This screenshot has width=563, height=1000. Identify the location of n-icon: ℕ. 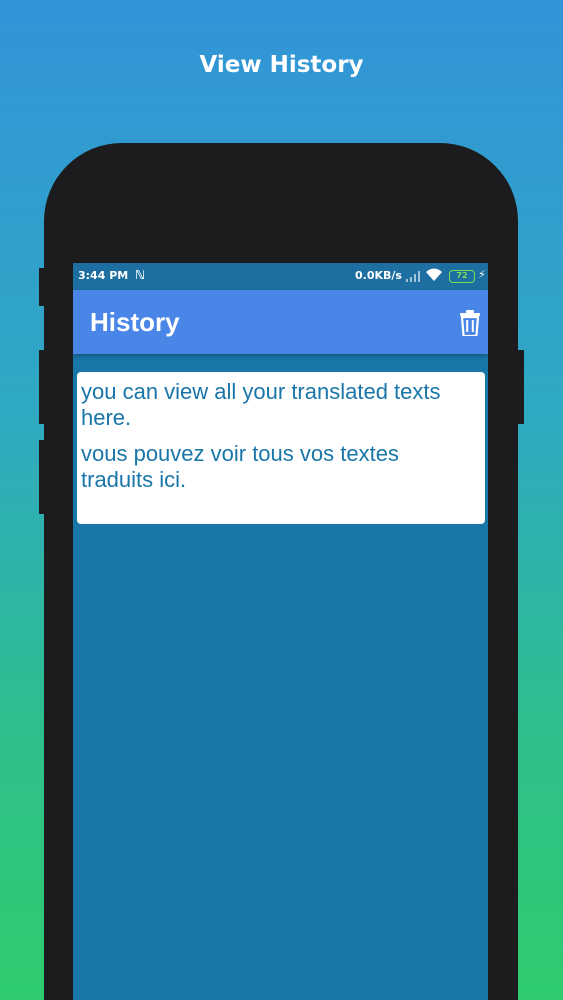
(140, 275).